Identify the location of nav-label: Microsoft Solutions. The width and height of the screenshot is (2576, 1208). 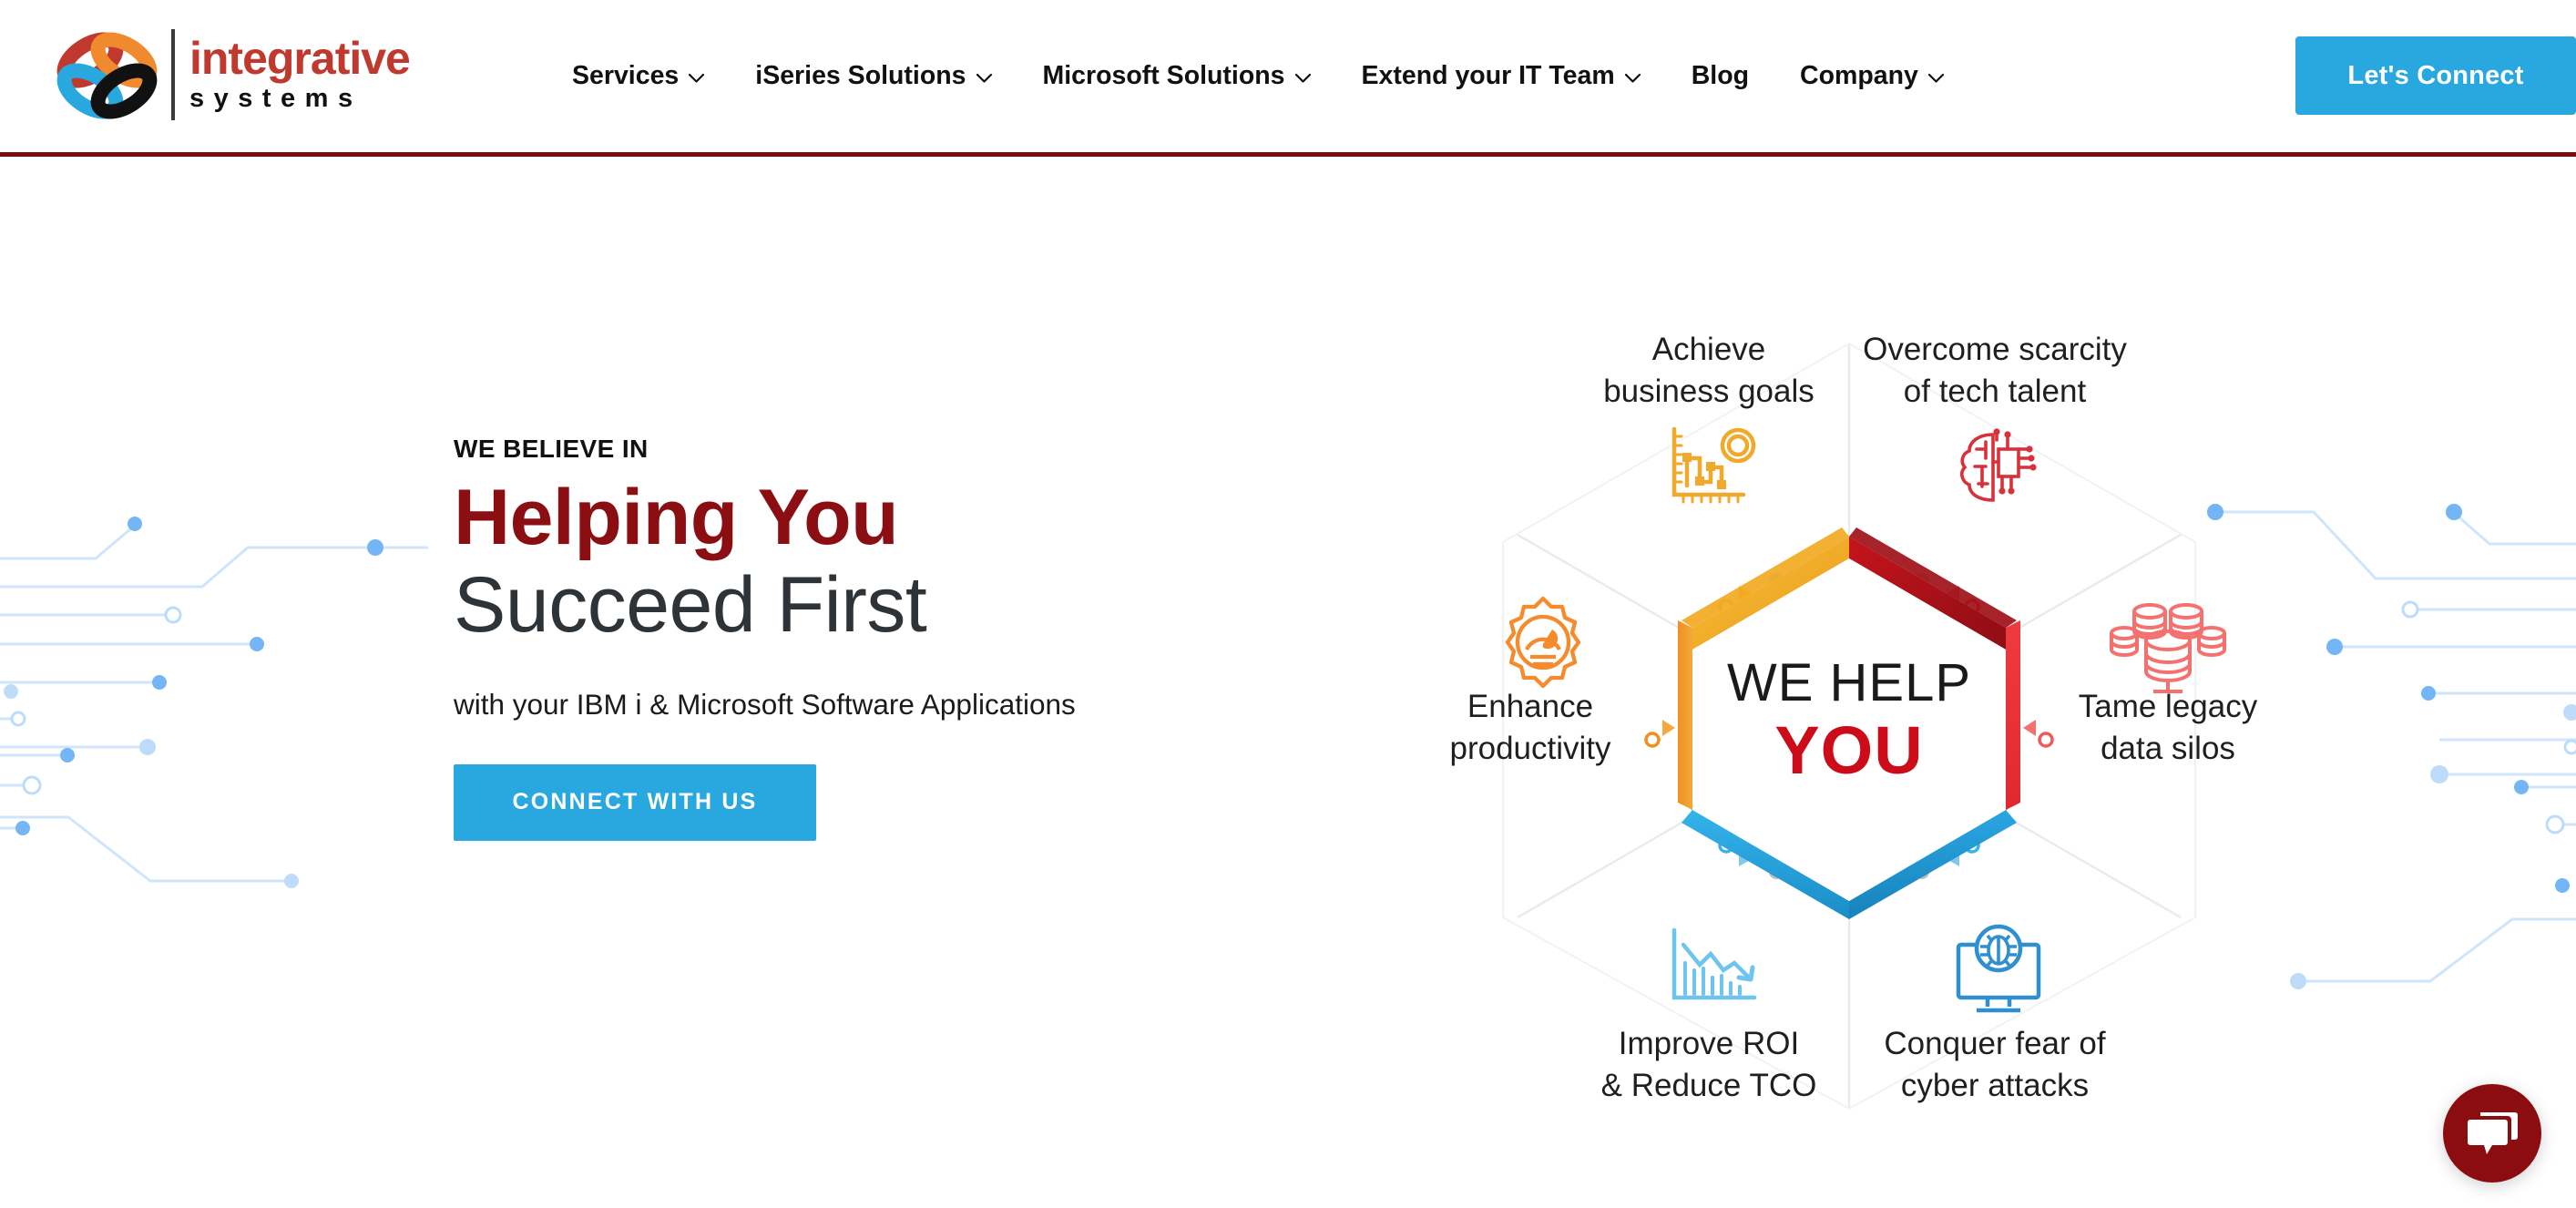
(1163, 76).